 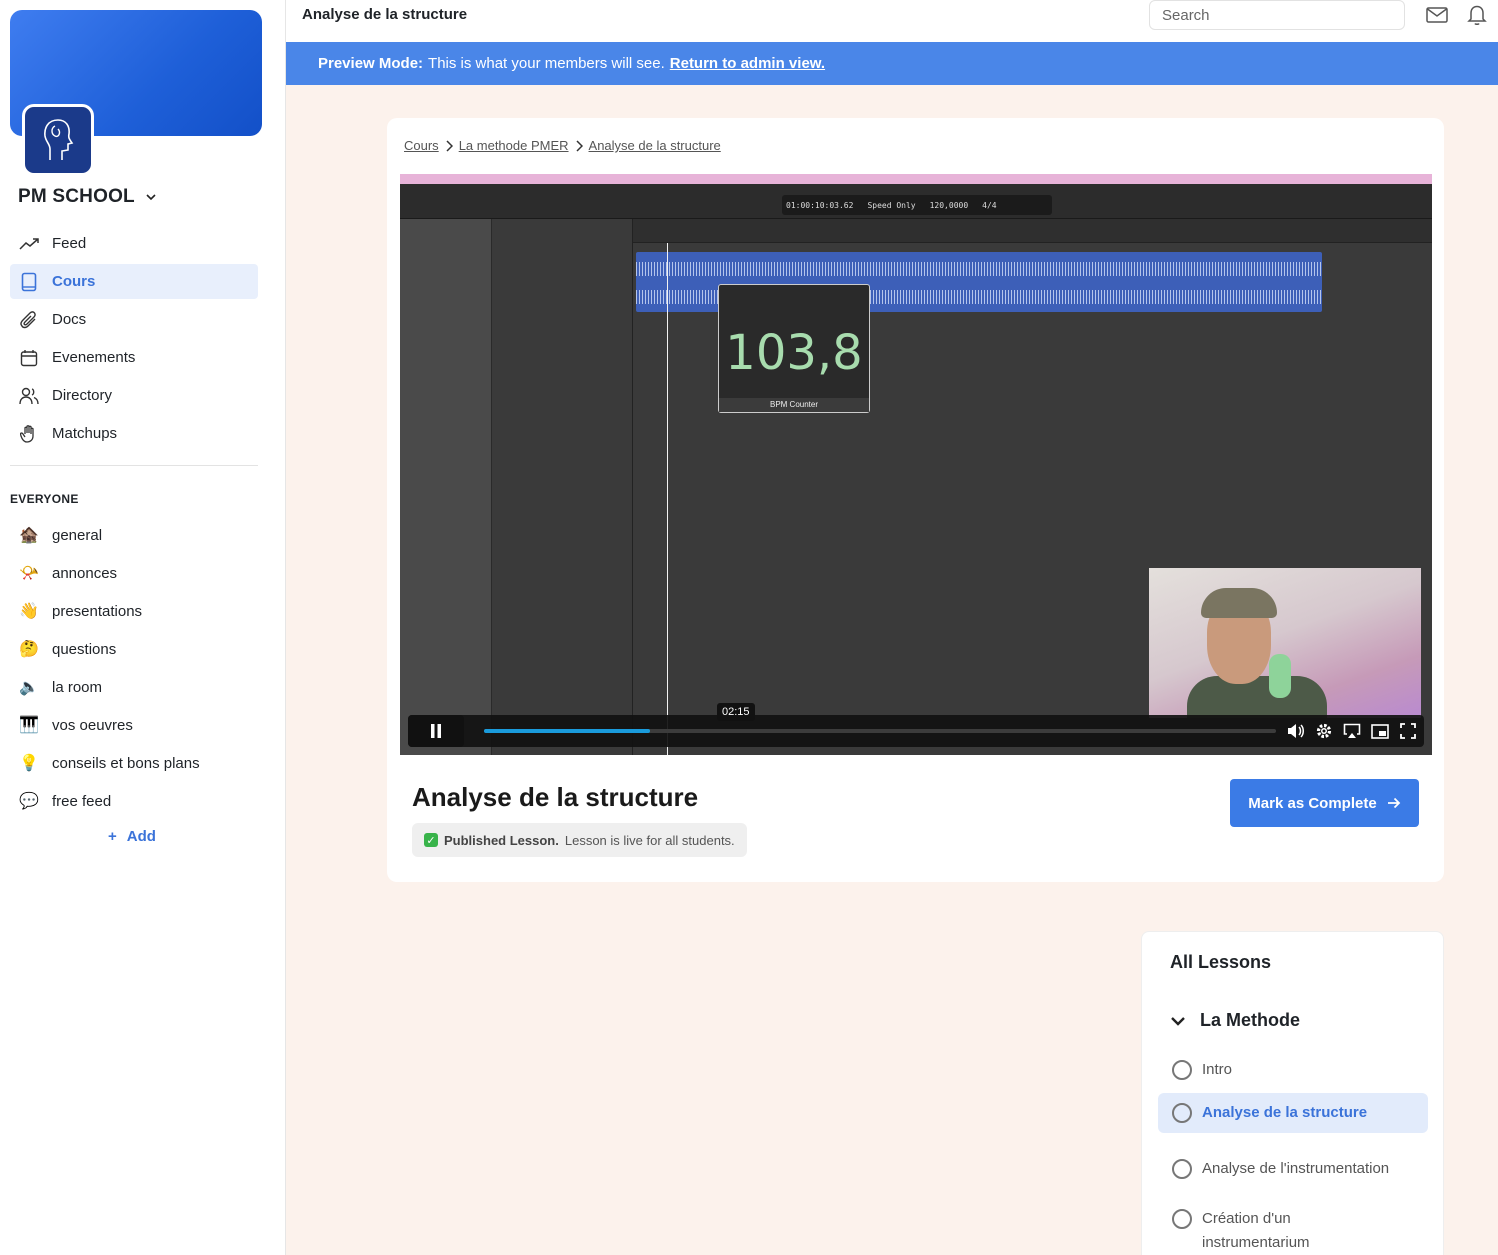 What do you see at coordinates (85, 573) in the screenshot?
I see `channel-label: annonces` at bounding box center [85, 573].